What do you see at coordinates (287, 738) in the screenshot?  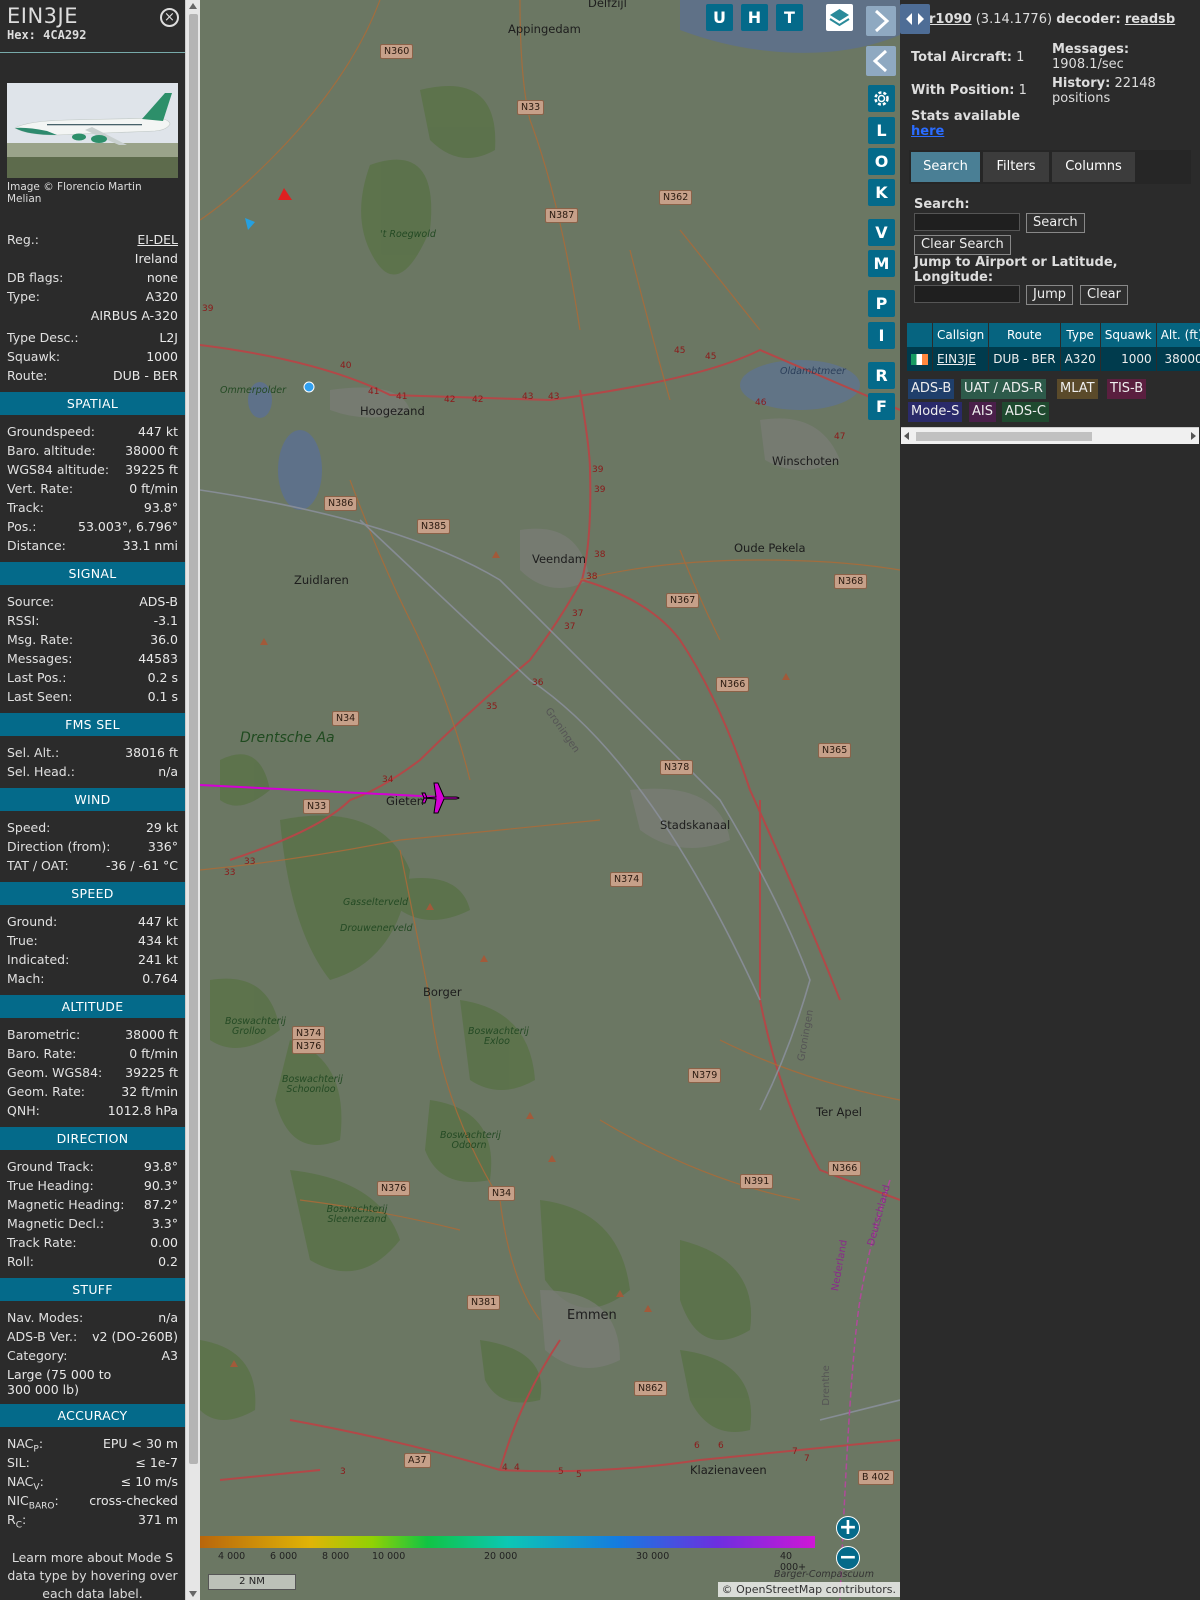 I see `map-nature-label: Drentsche Aa` at bounding box center [287, 738].